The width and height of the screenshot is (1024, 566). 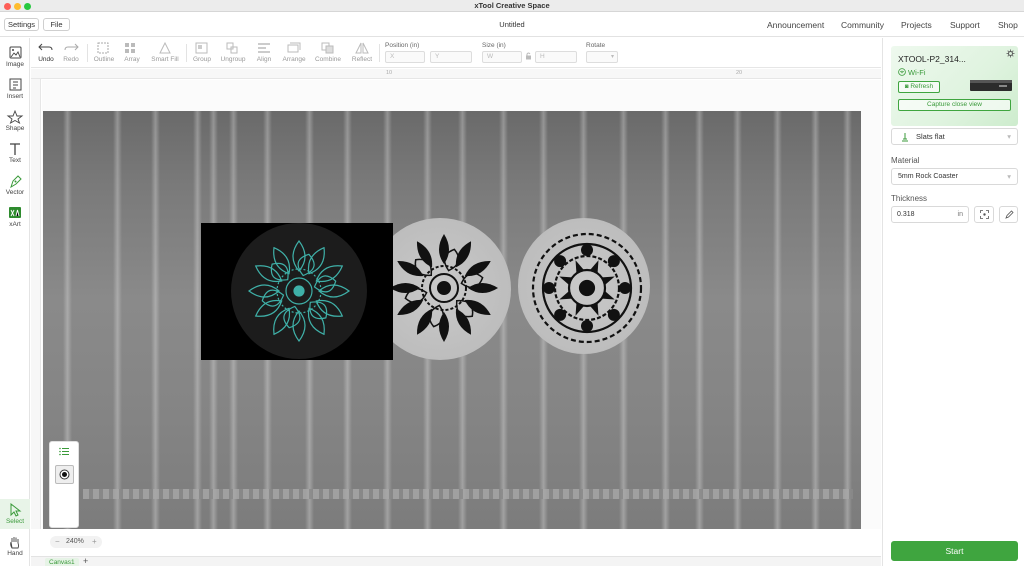 I want to click on nav-shop: Shop, so click(x=1008, y=25).